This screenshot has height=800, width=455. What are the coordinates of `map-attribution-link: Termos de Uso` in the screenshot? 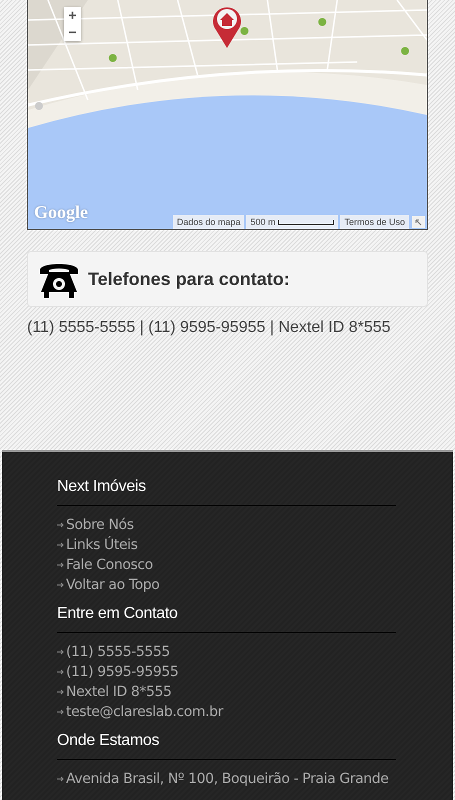 It's located at (374, 222).